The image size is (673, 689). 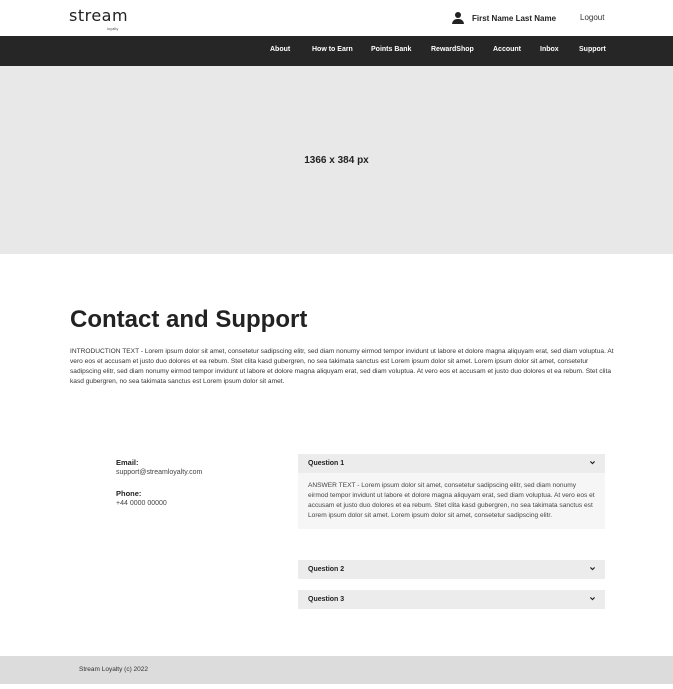 I want to click on nav-support: Support, so click(x=592, y=49).